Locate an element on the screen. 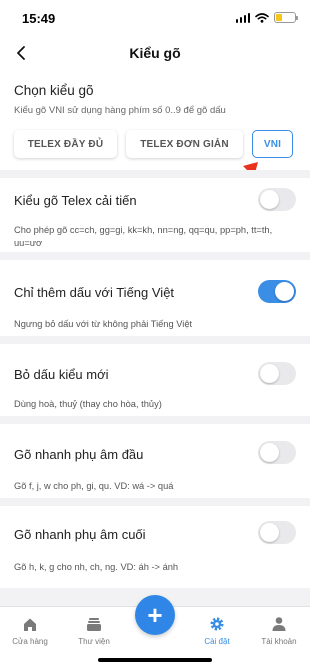 This screenshot has width=320, height=671. setting-title: Gõ nhanh phụ âm đầu is located at coordinates (79, 454).